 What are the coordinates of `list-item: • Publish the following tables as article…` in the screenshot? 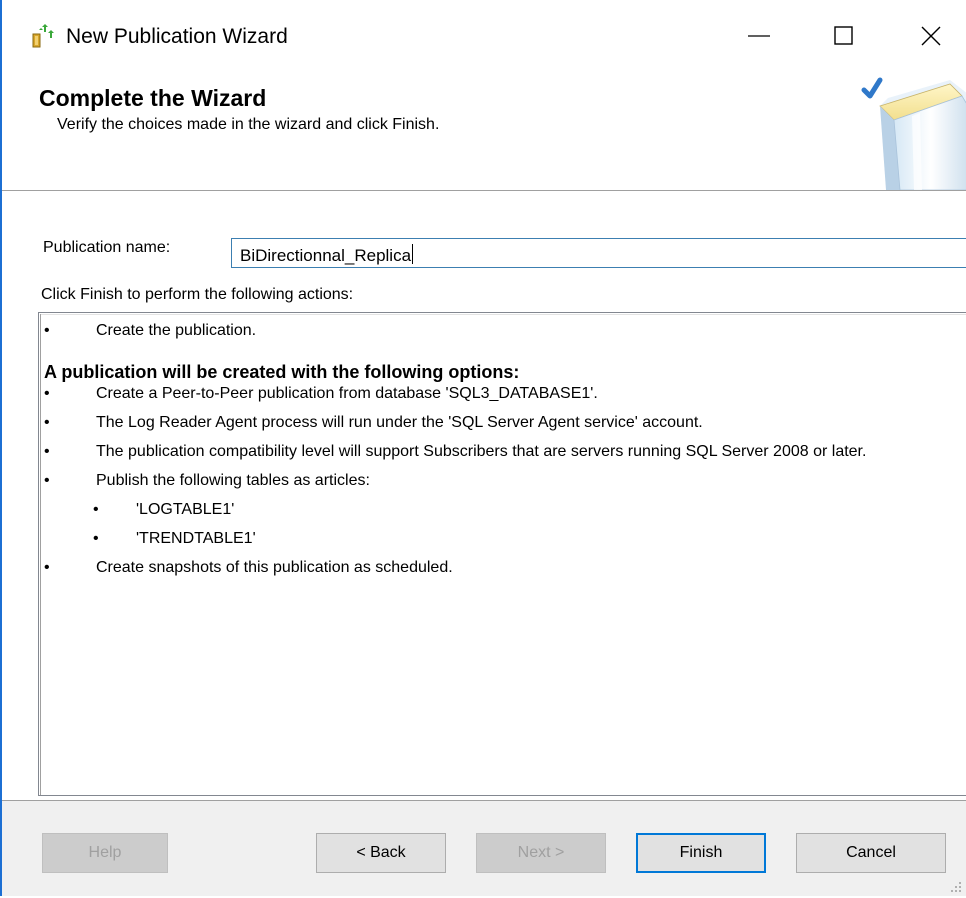 It's located at (501, 480).